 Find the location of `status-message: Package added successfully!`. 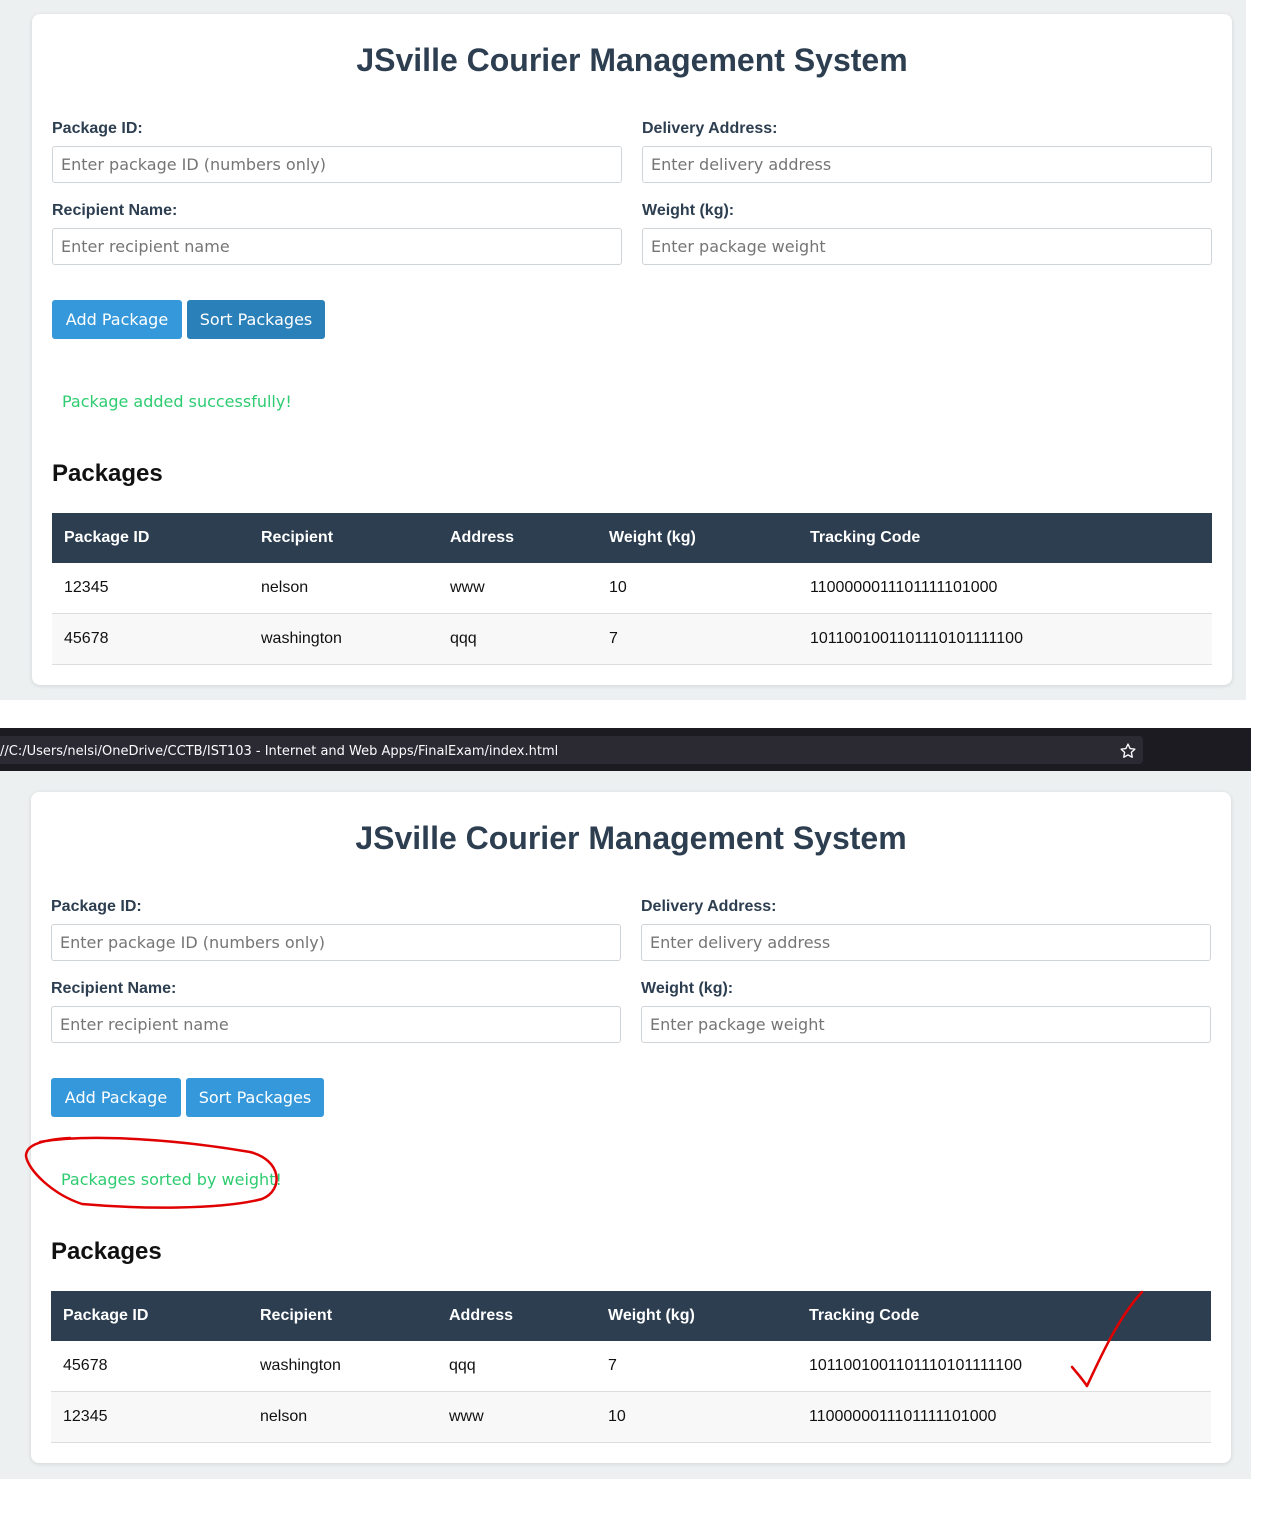

status-message: Package added successfully! is located at coordinates (177, 401).